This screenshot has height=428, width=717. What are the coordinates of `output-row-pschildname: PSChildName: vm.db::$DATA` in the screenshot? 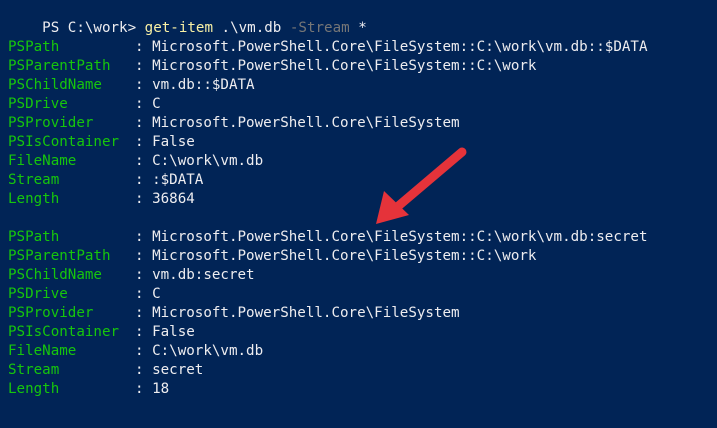 It's located at (131, 85).